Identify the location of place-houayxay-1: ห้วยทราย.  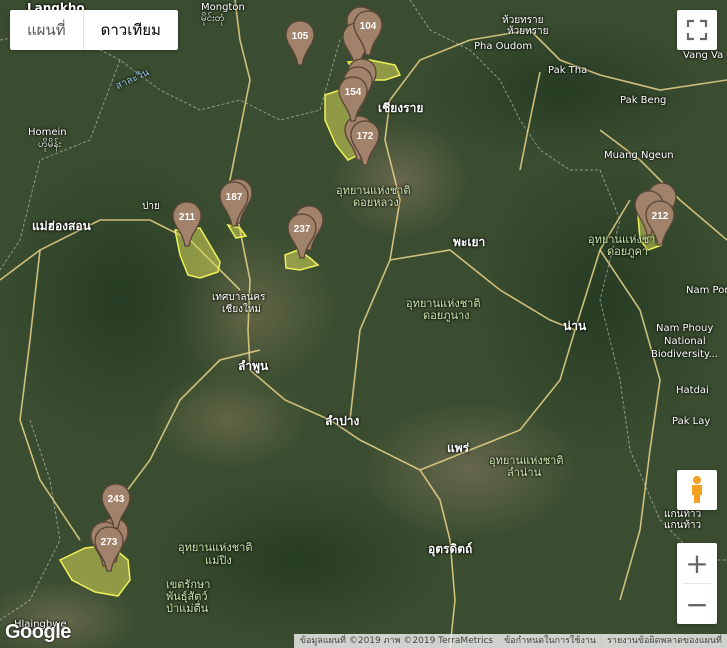
(523, 20).